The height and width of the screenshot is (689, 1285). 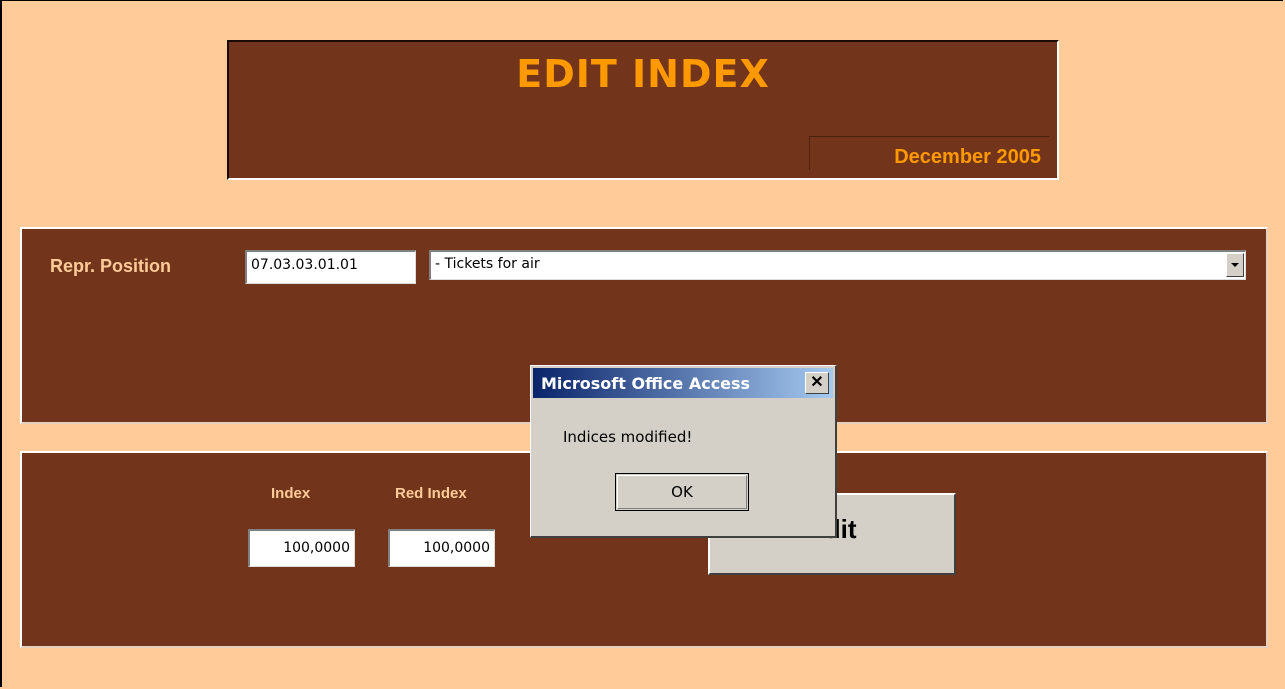 I want to click on index-label: Index, so click(x=291, y=493).